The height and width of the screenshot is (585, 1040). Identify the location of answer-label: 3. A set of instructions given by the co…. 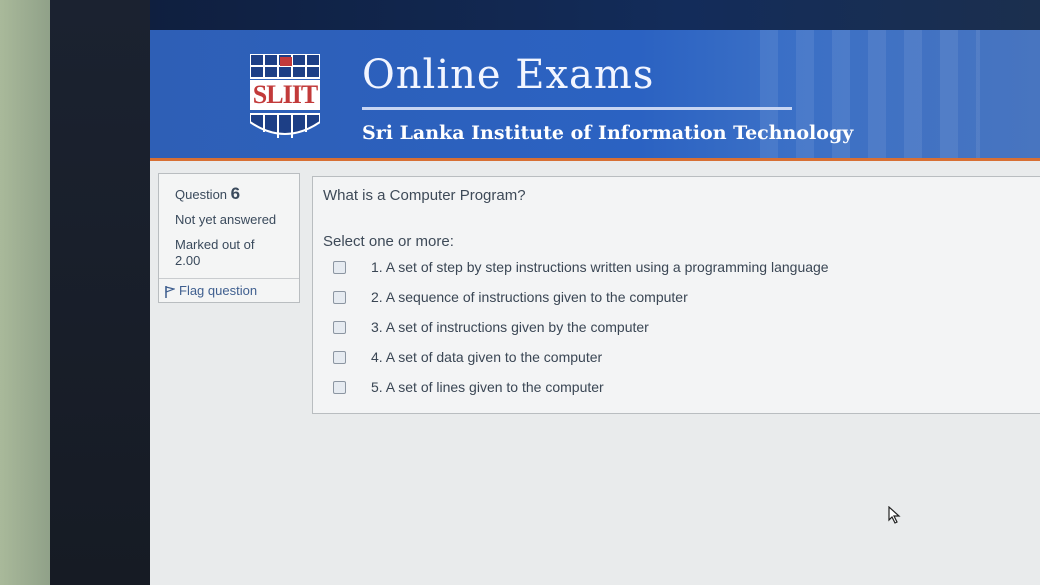
(510, 327).